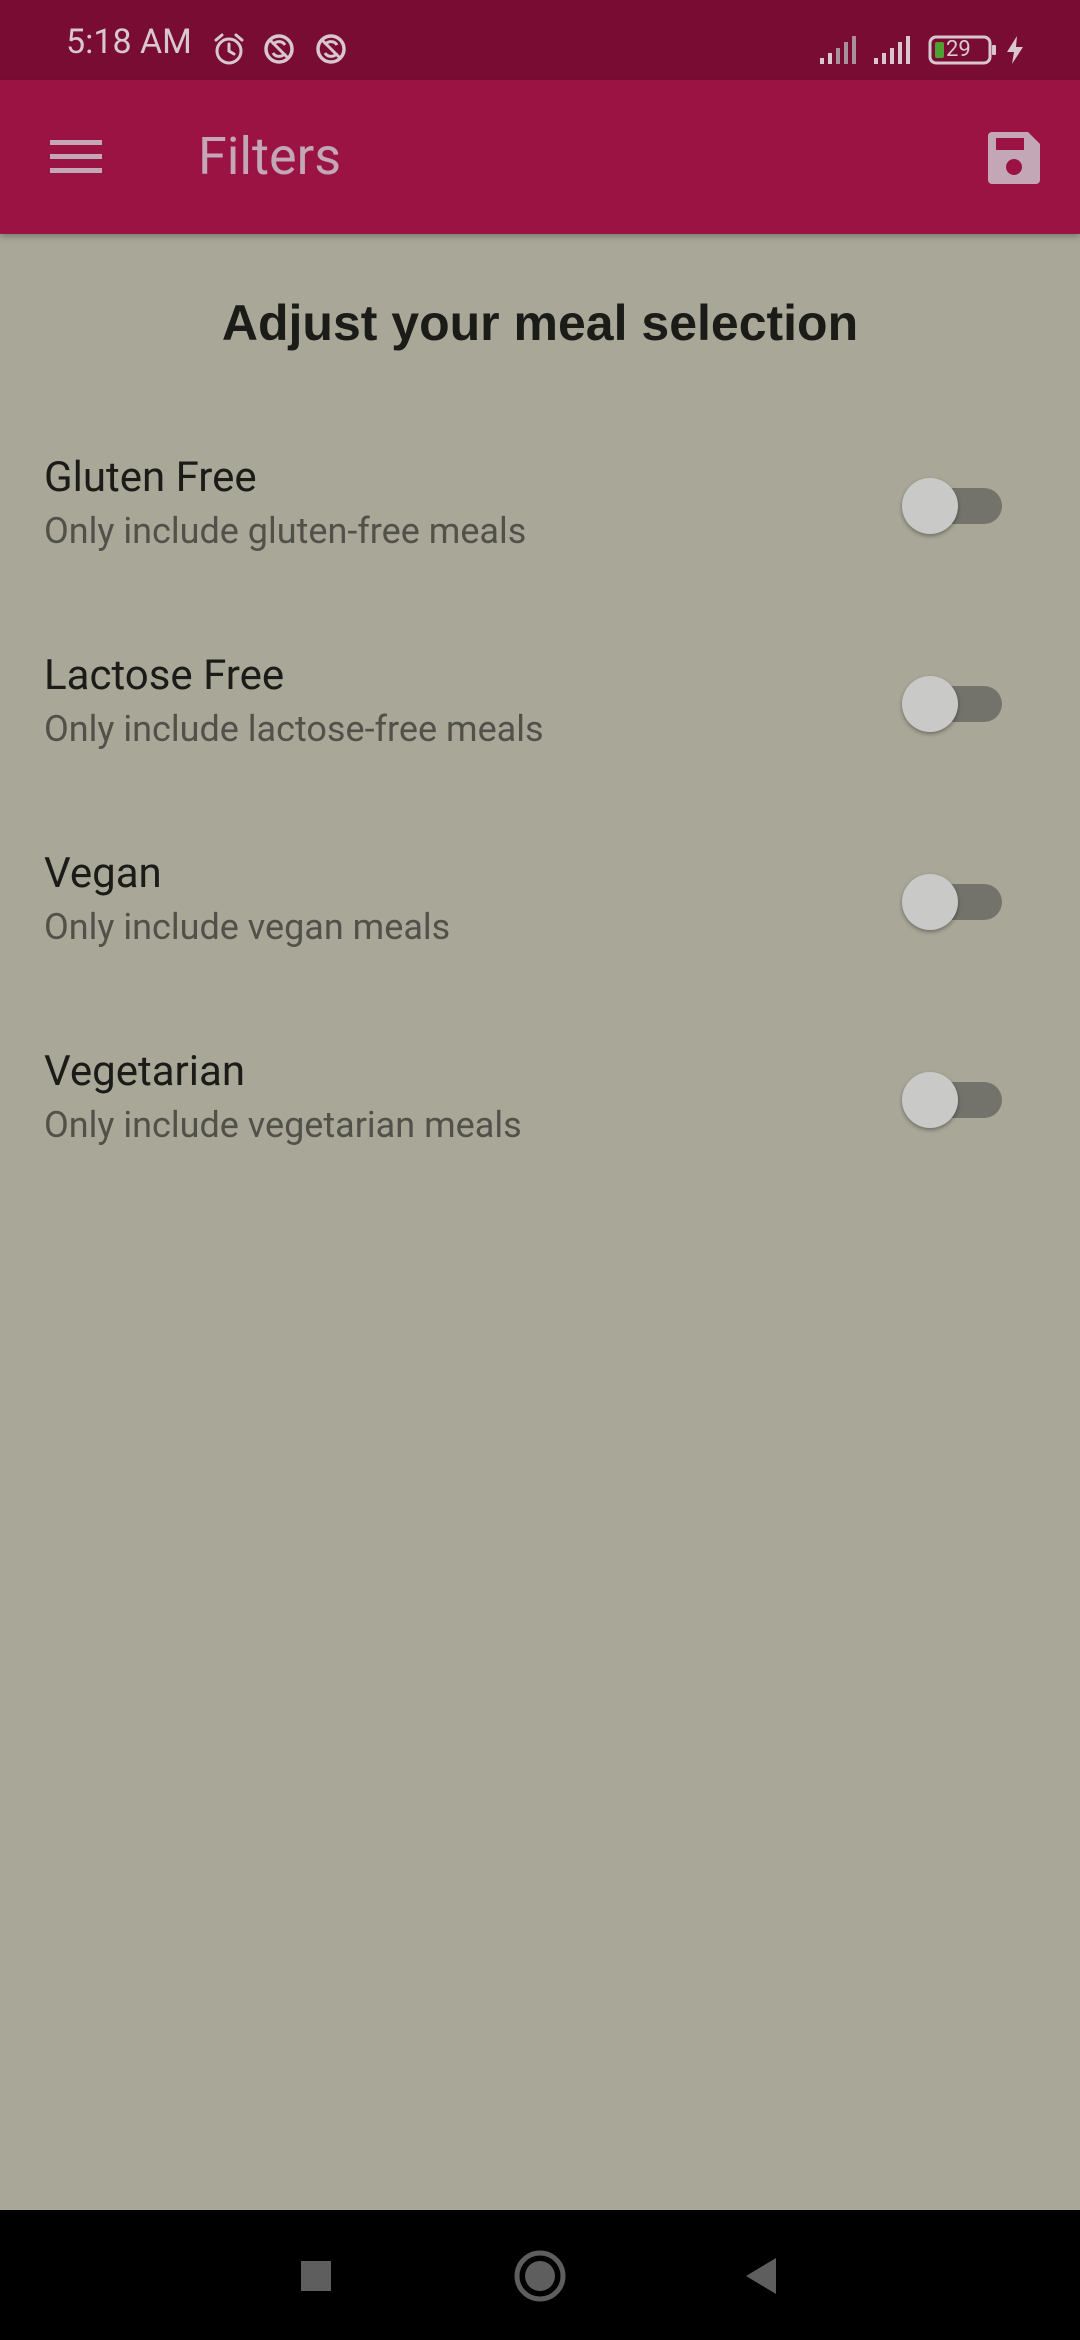 Image resolution: width=1080 pixels, height=2340 pixels. Describe the element at coordinates (540, 323) in the screenshot. I see `page-heading: Adjust your meal selection` at that location.